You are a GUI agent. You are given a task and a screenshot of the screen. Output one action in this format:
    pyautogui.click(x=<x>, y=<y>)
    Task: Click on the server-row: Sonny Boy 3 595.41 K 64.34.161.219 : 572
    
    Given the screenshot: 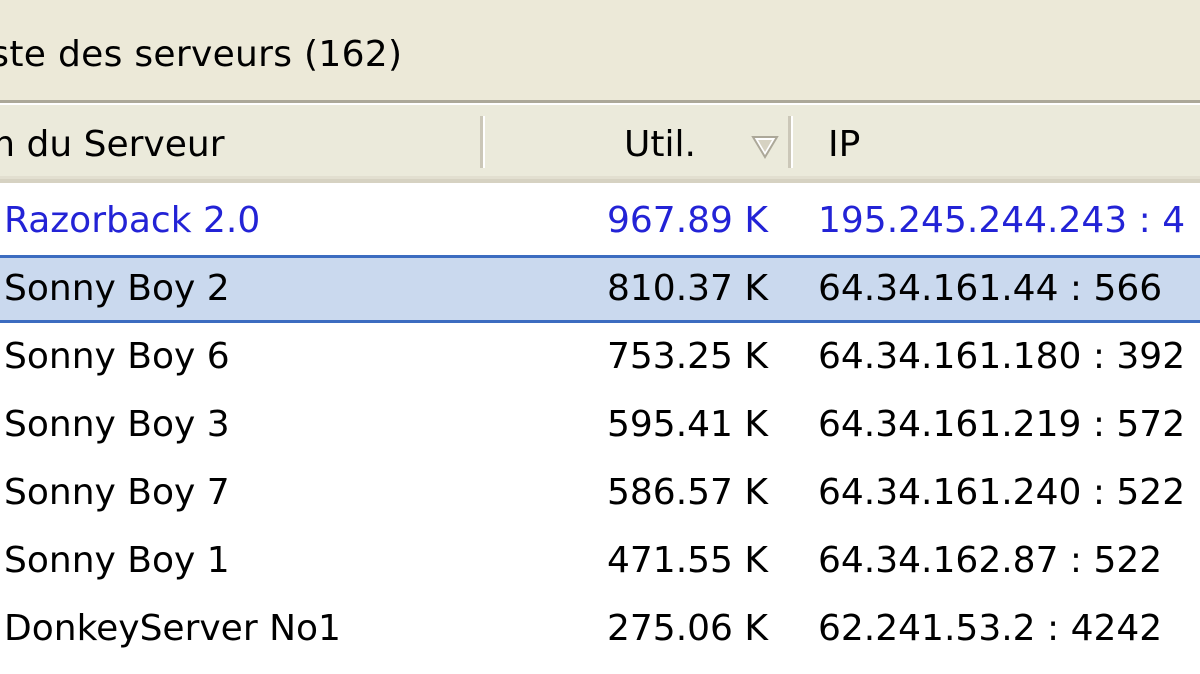 What is the action you would take?
    pyautogui.click(x=600, y=425)
    